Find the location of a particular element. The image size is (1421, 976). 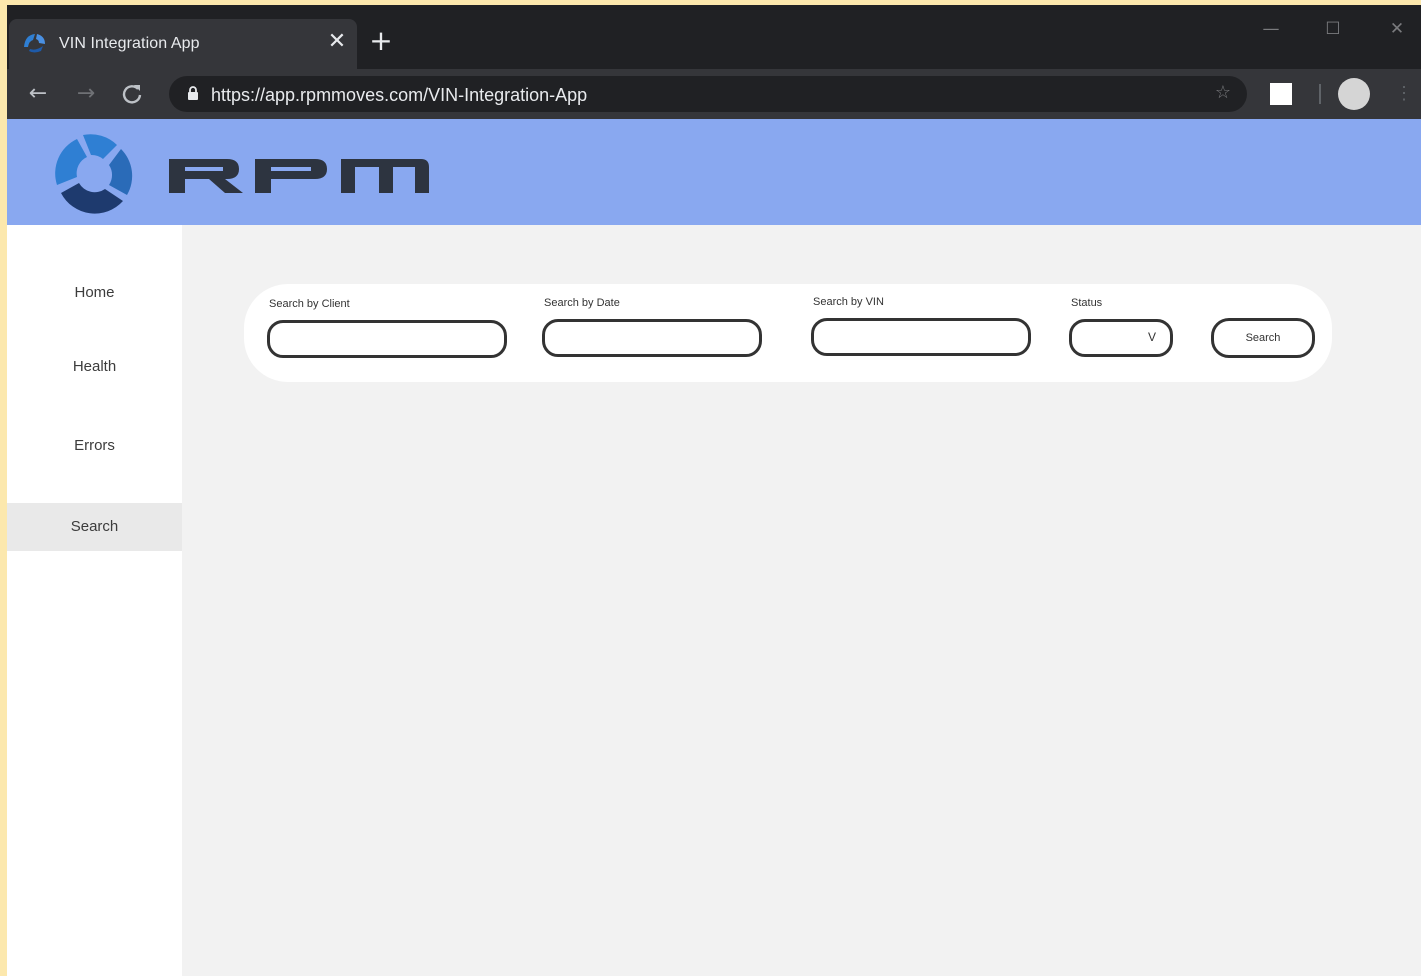

tab-close-icon: ✕ is located at coordinates (337, 42).